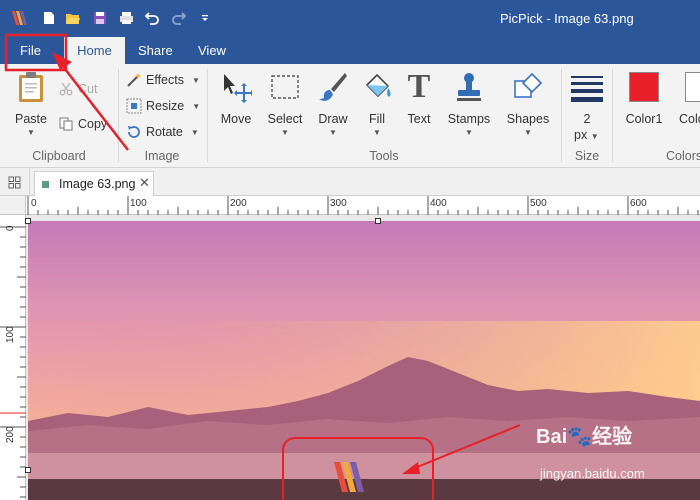 This screenshot has height=500, width=700. What do you see at coordinates (528, 87) in the screenshot?
I see `shapes-icon` at bounding box center [528, 87].